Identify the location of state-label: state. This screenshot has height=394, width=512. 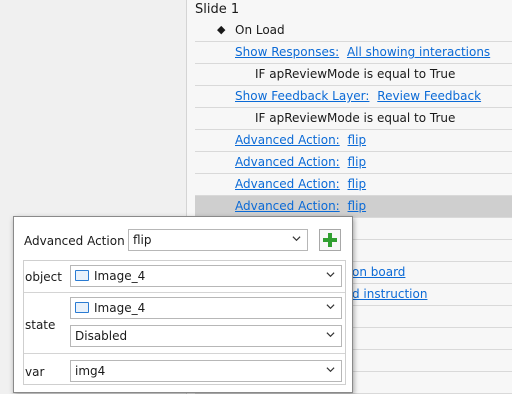
(40, 325).